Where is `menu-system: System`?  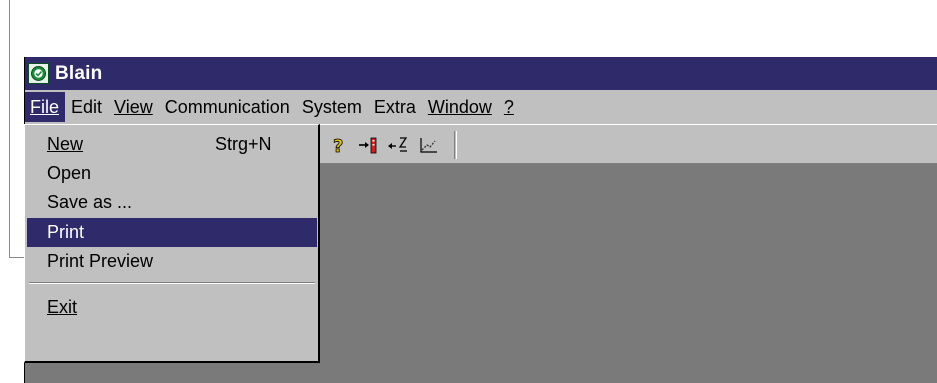
menu-system: System is located at coordinates (332, 107).